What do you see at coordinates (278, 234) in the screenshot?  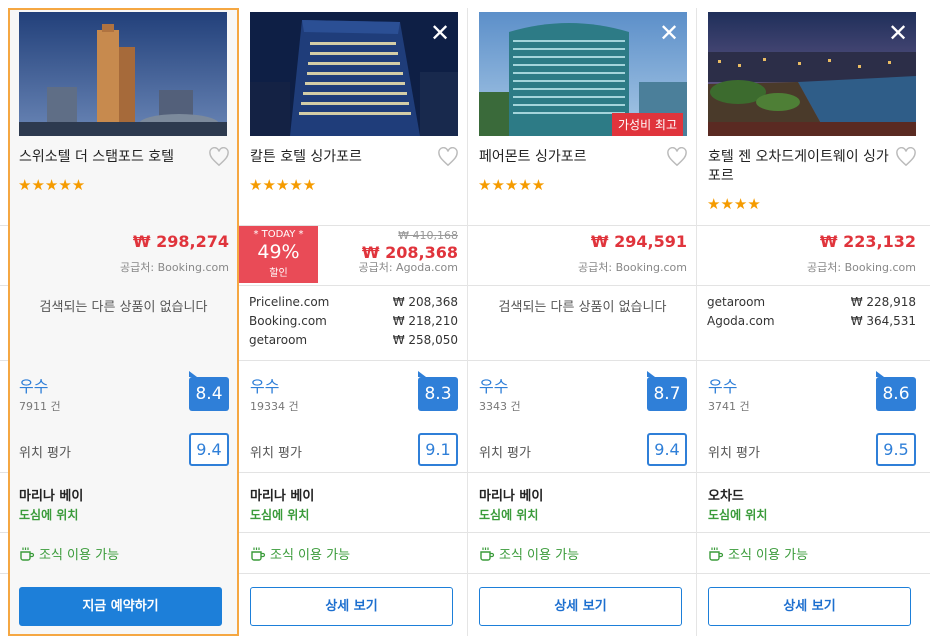 I see `today-label: * TODAY *` at bounding box center [278, 234].